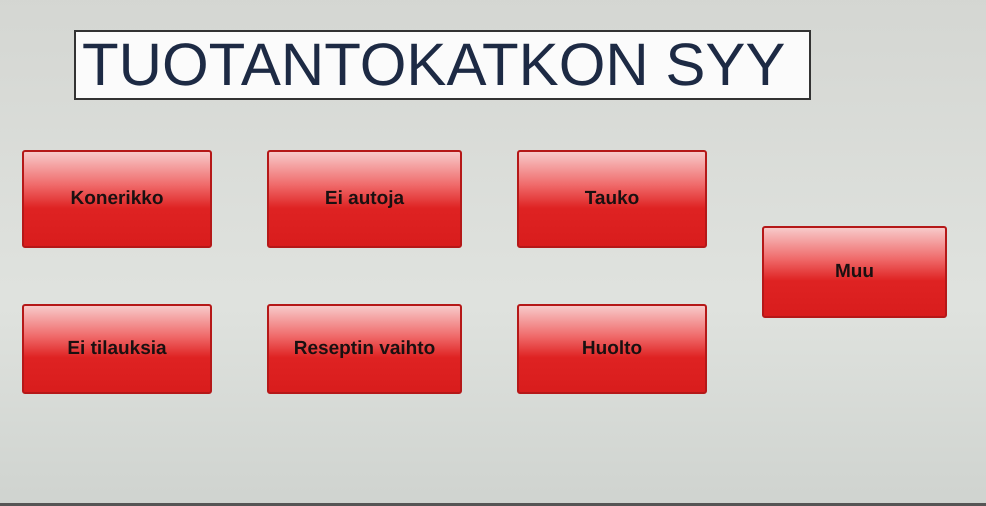  I want to click on reason-button: Ei tilauksia, so click(117, 349).